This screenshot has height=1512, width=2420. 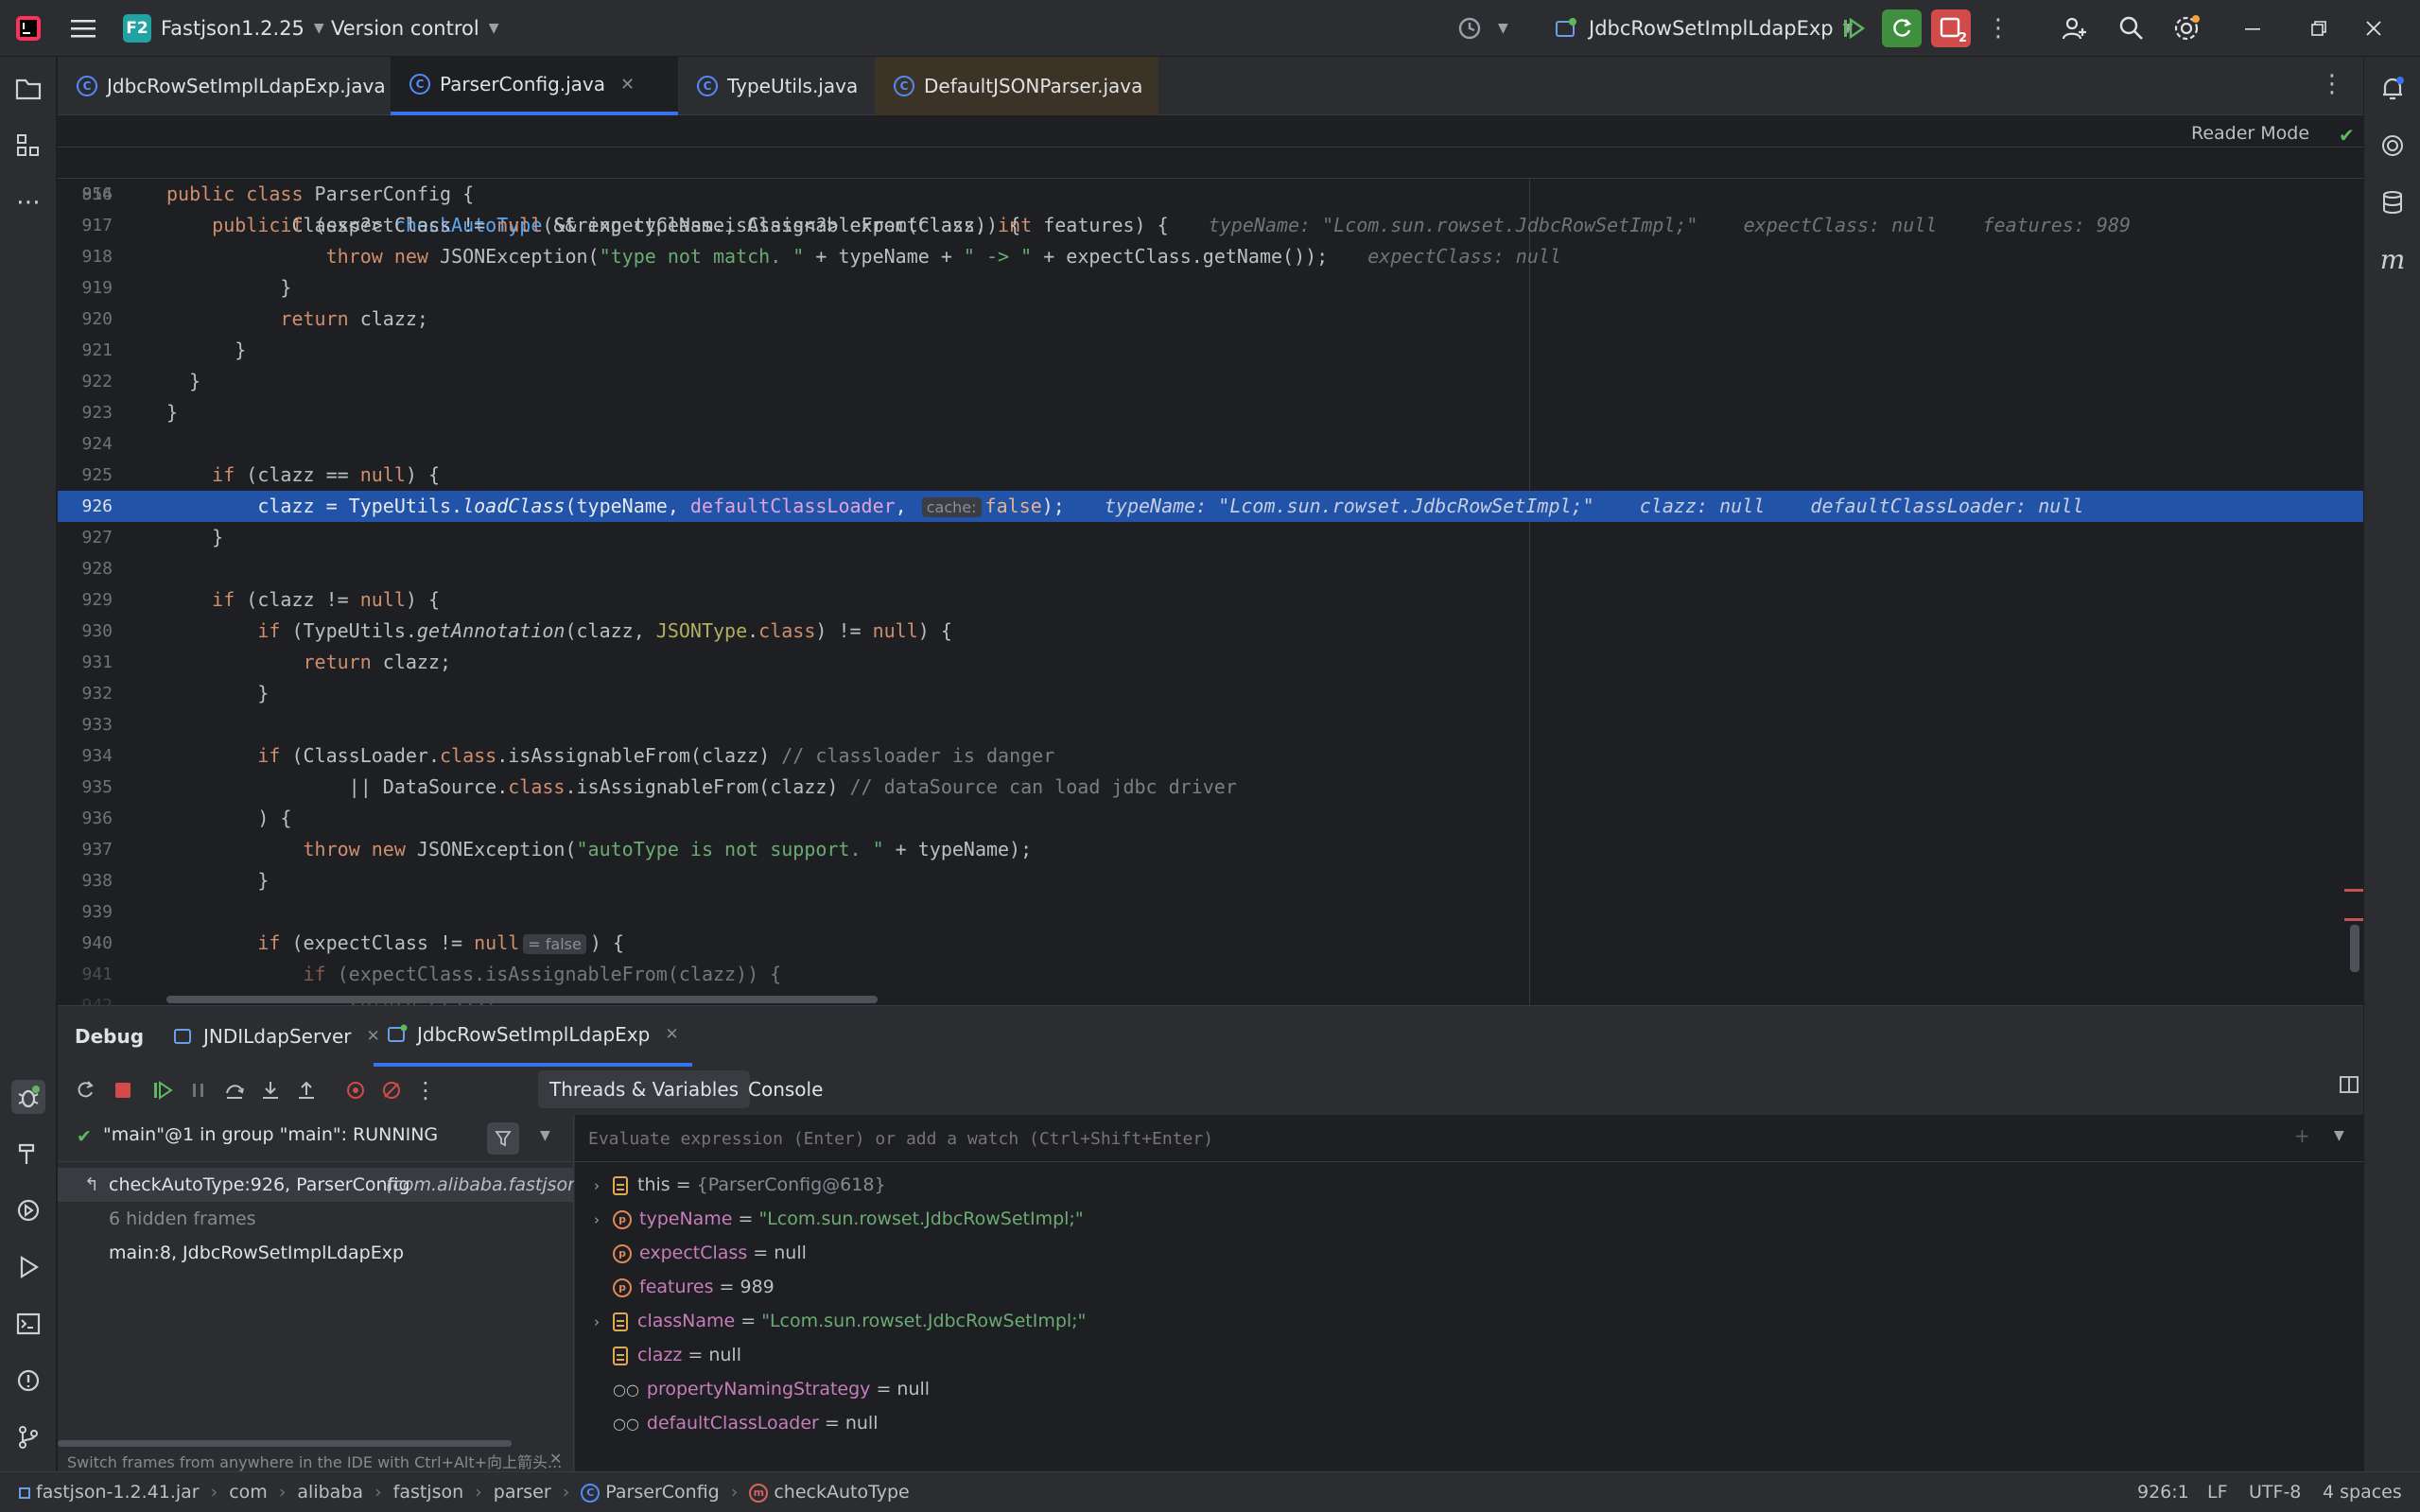 I want to click on git-branch-icon, so click(x=28, y=1437).